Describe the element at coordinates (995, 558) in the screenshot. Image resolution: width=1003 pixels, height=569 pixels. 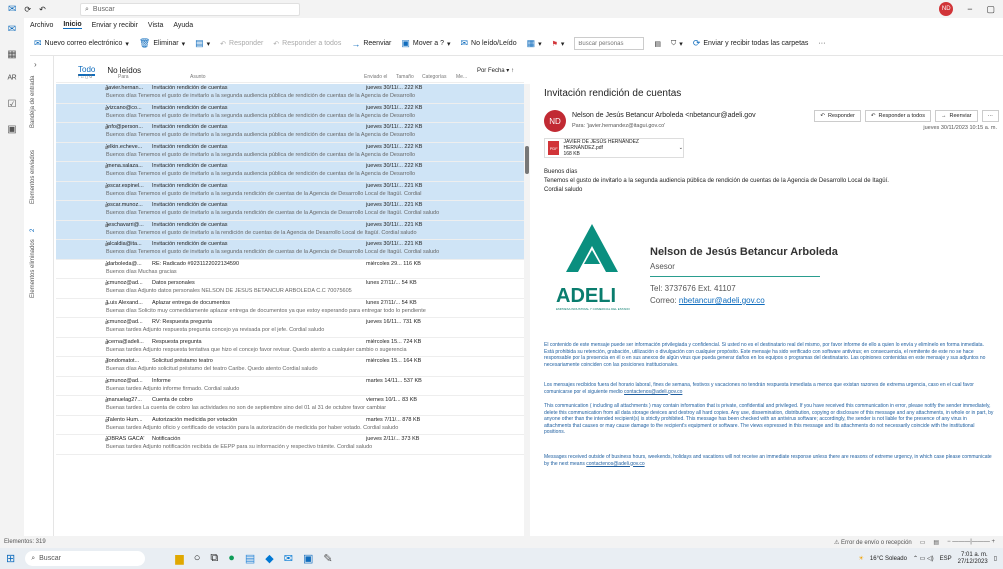
I see `notification-icon: ▯` at that location.